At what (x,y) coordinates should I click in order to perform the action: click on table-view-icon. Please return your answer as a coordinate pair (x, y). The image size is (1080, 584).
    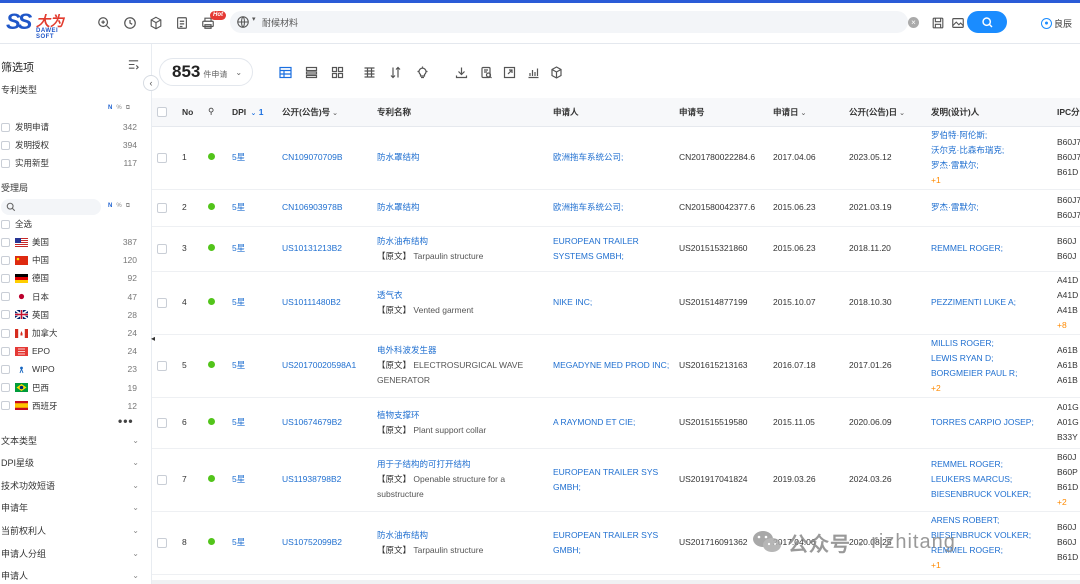
    Looking at the image, I should click on (285, 72).